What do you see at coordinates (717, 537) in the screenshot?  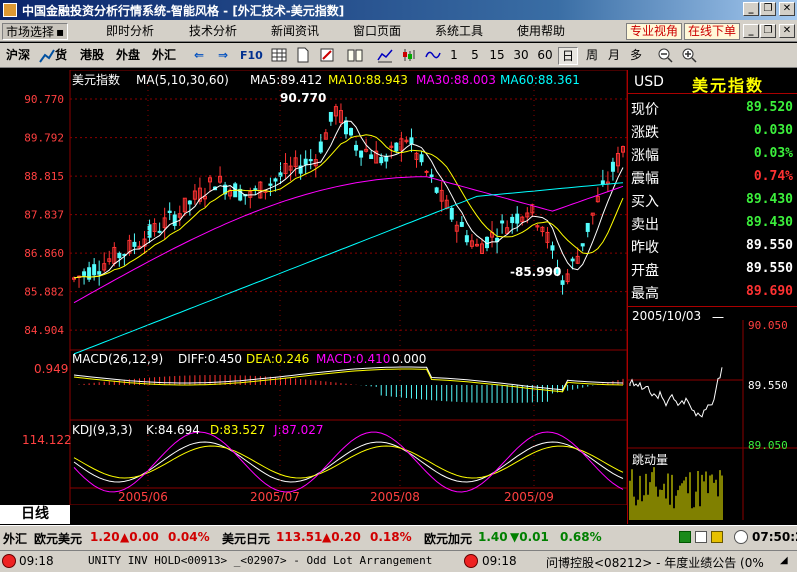 I see `lock-icon` at bounding box center [717, 537].